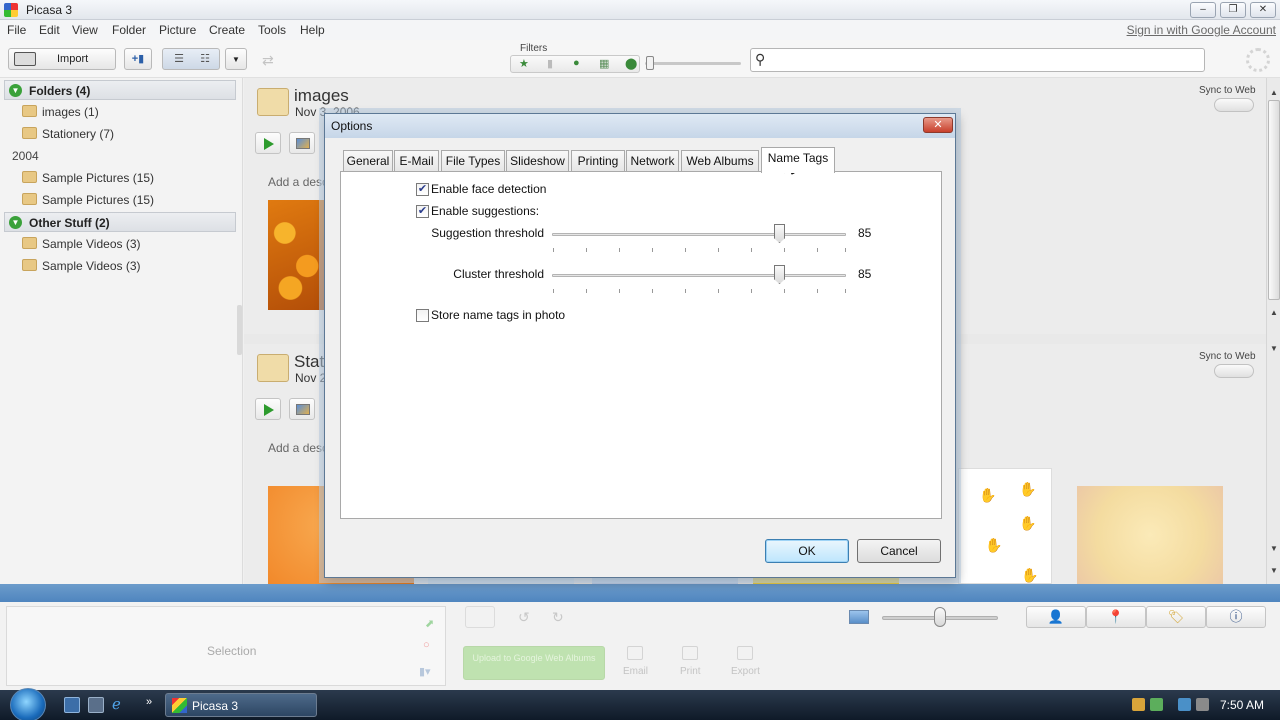 The image size is (1280, 720). What do you see at coordinates (1273, 331) in the screenshot?
I see `library-scrollbar: ▲ ▲ ▼ ▼ ▼` at bounding box center [1273, 331].